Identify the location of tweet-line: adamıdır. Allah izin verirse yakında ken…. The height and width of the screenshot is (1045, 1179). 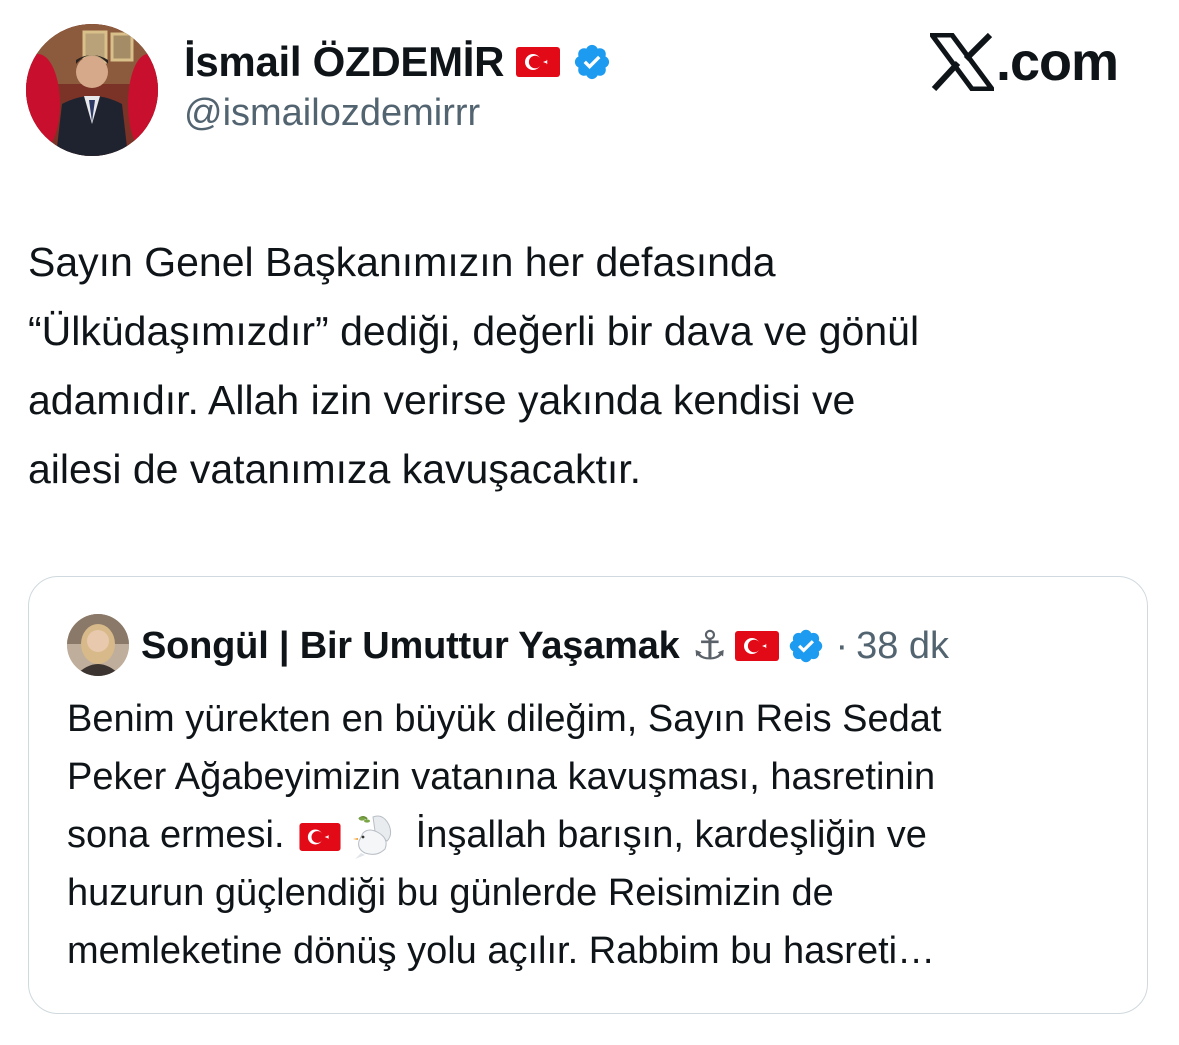
(442, 400).